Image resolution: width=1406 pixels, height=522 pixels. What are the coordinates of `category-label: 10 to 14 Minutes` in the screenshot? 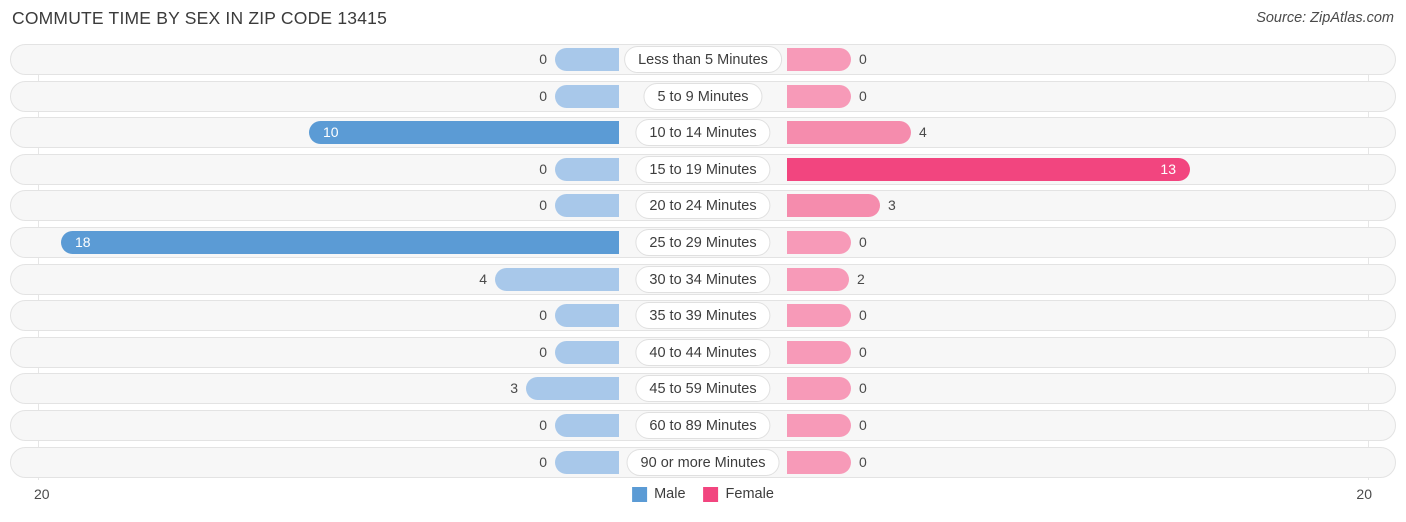 It's located at (703, 133).